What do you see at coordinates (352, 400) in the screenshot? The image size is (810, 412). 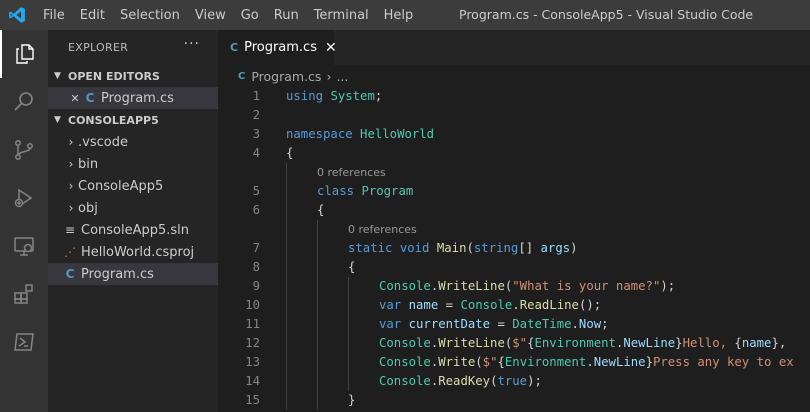 I see `code-token: }` at bounding box center [352, 400].